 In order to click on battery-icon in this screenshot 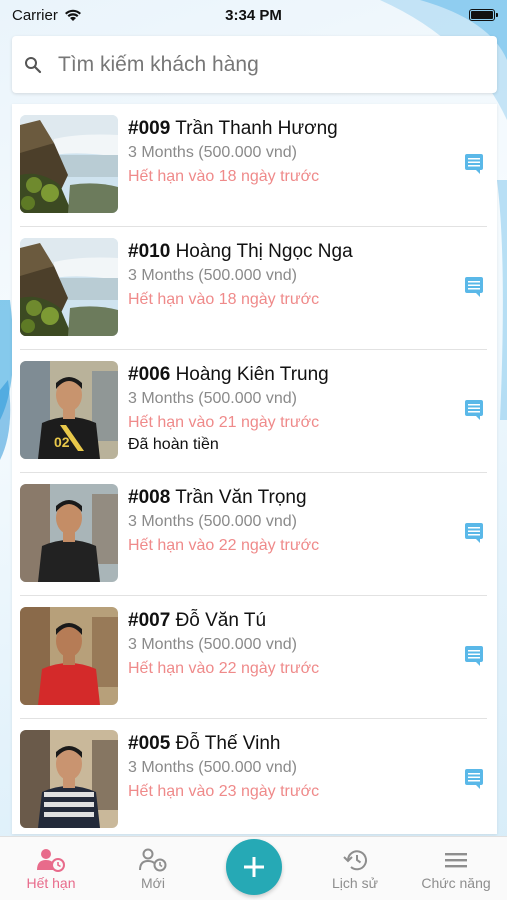, I will do `click(483, 15)`.